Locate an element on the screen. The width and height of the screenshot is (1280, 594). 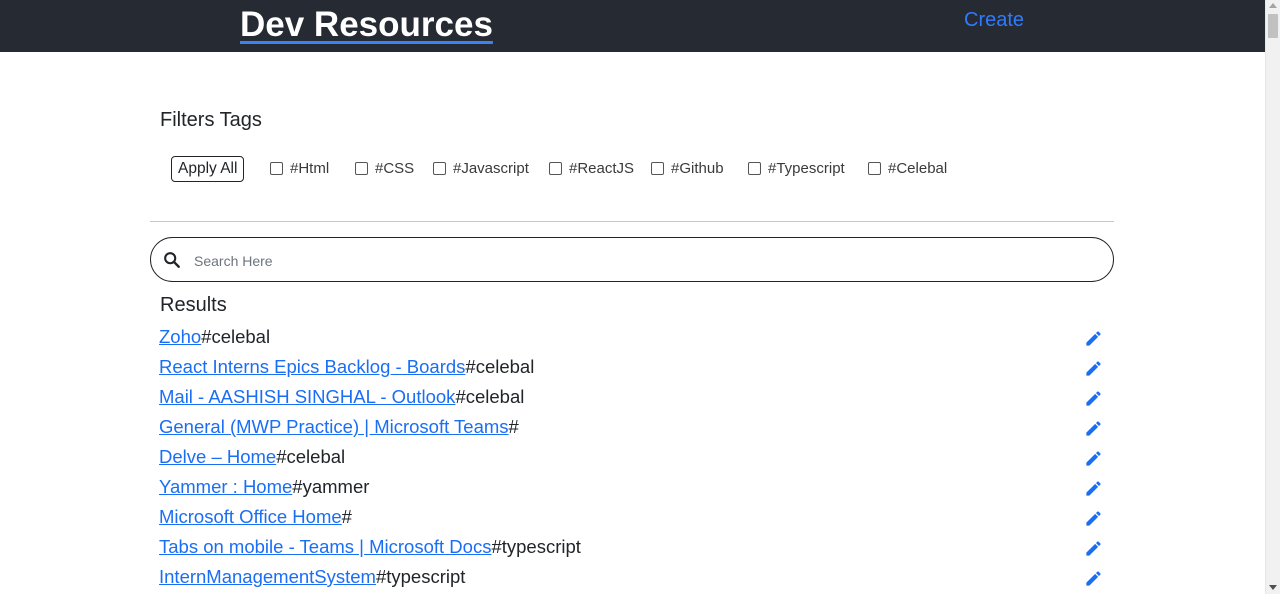
tag-label: #Typescript is located at coordinates (806, 168).